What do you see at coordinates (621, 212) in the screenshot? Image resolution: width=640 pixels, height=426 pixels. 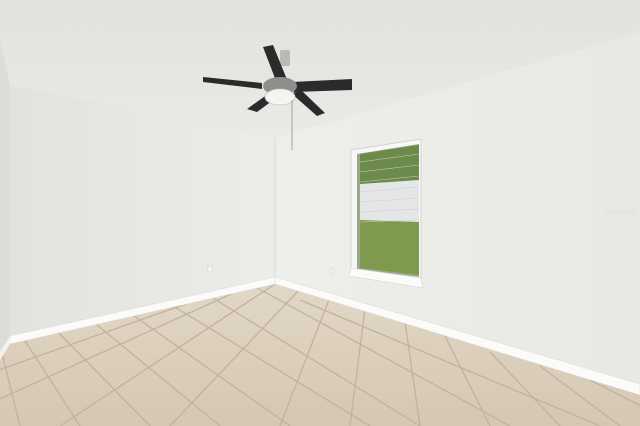 I see `wall-mark` at bounding box center [621, 212].